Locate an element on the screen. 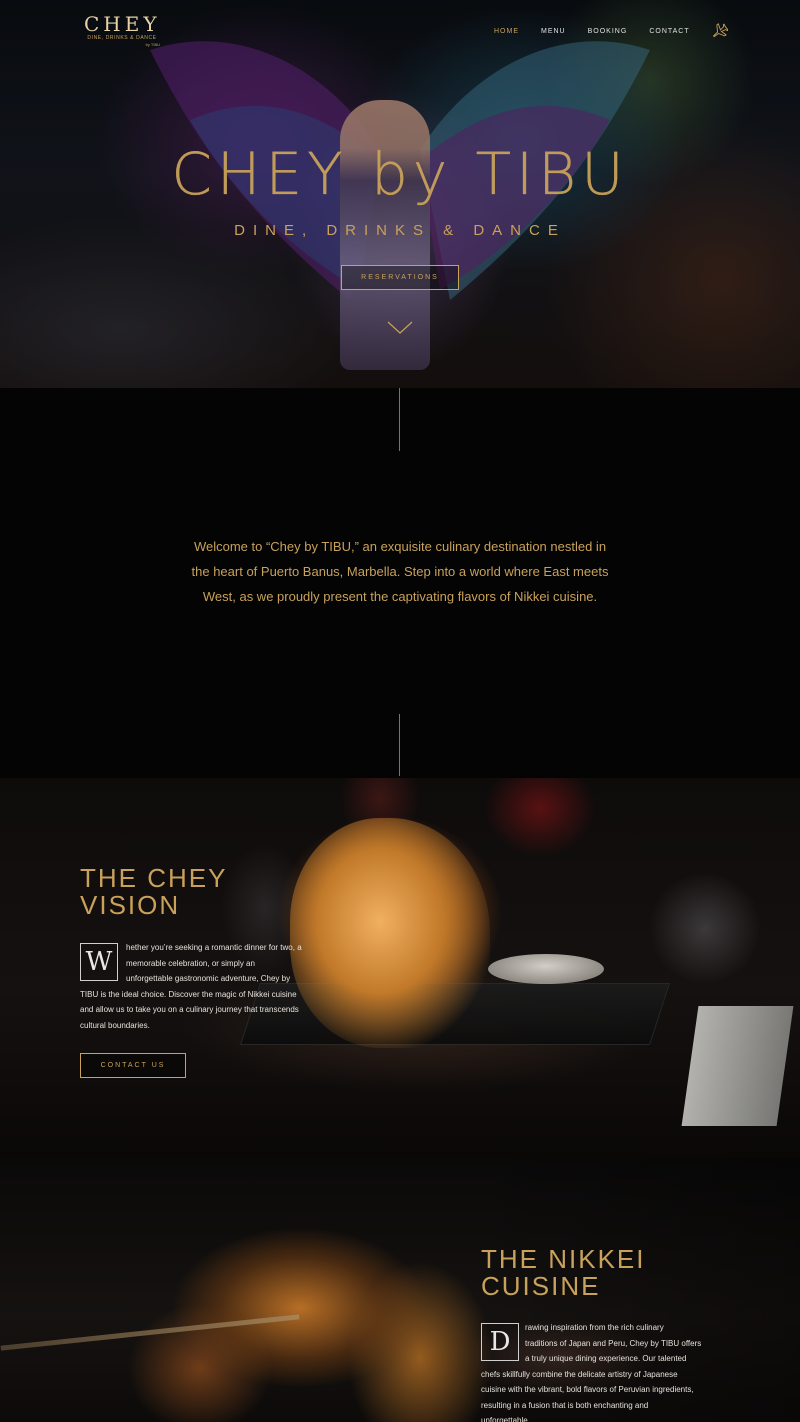  nav-item-home: HOME is located at coordinates (506, 31).